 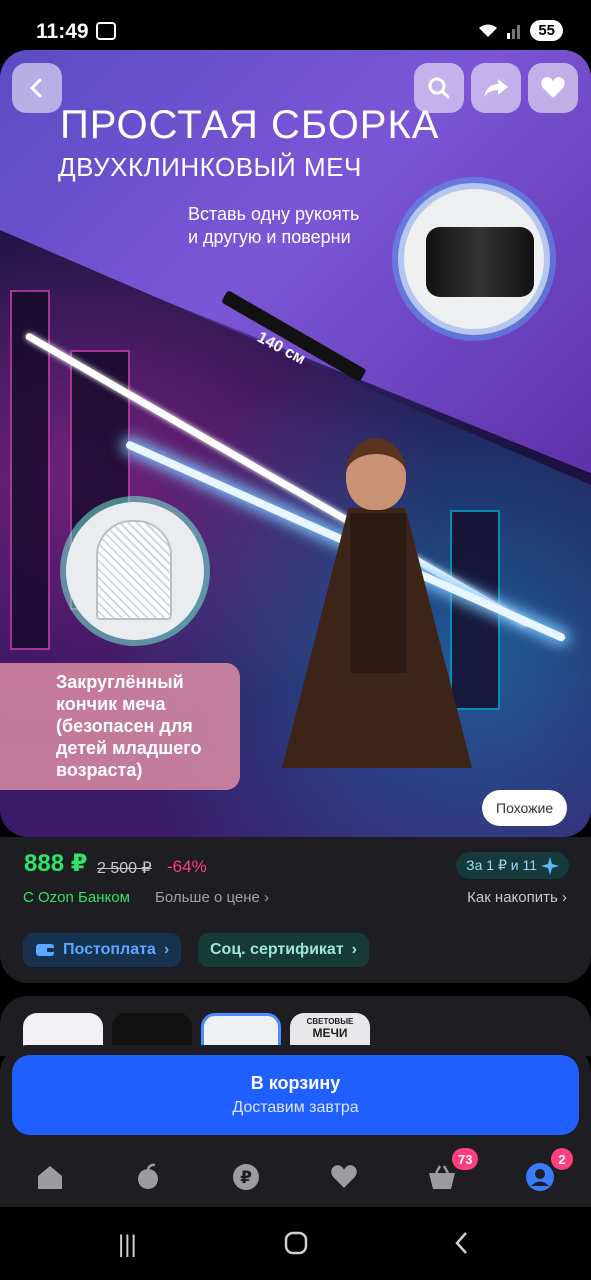 What do you see at coordinates (274, 214) in the screenshot?
I see `hero-hint-line: Вставь одну рукоять` at bounding box center [274, 214].